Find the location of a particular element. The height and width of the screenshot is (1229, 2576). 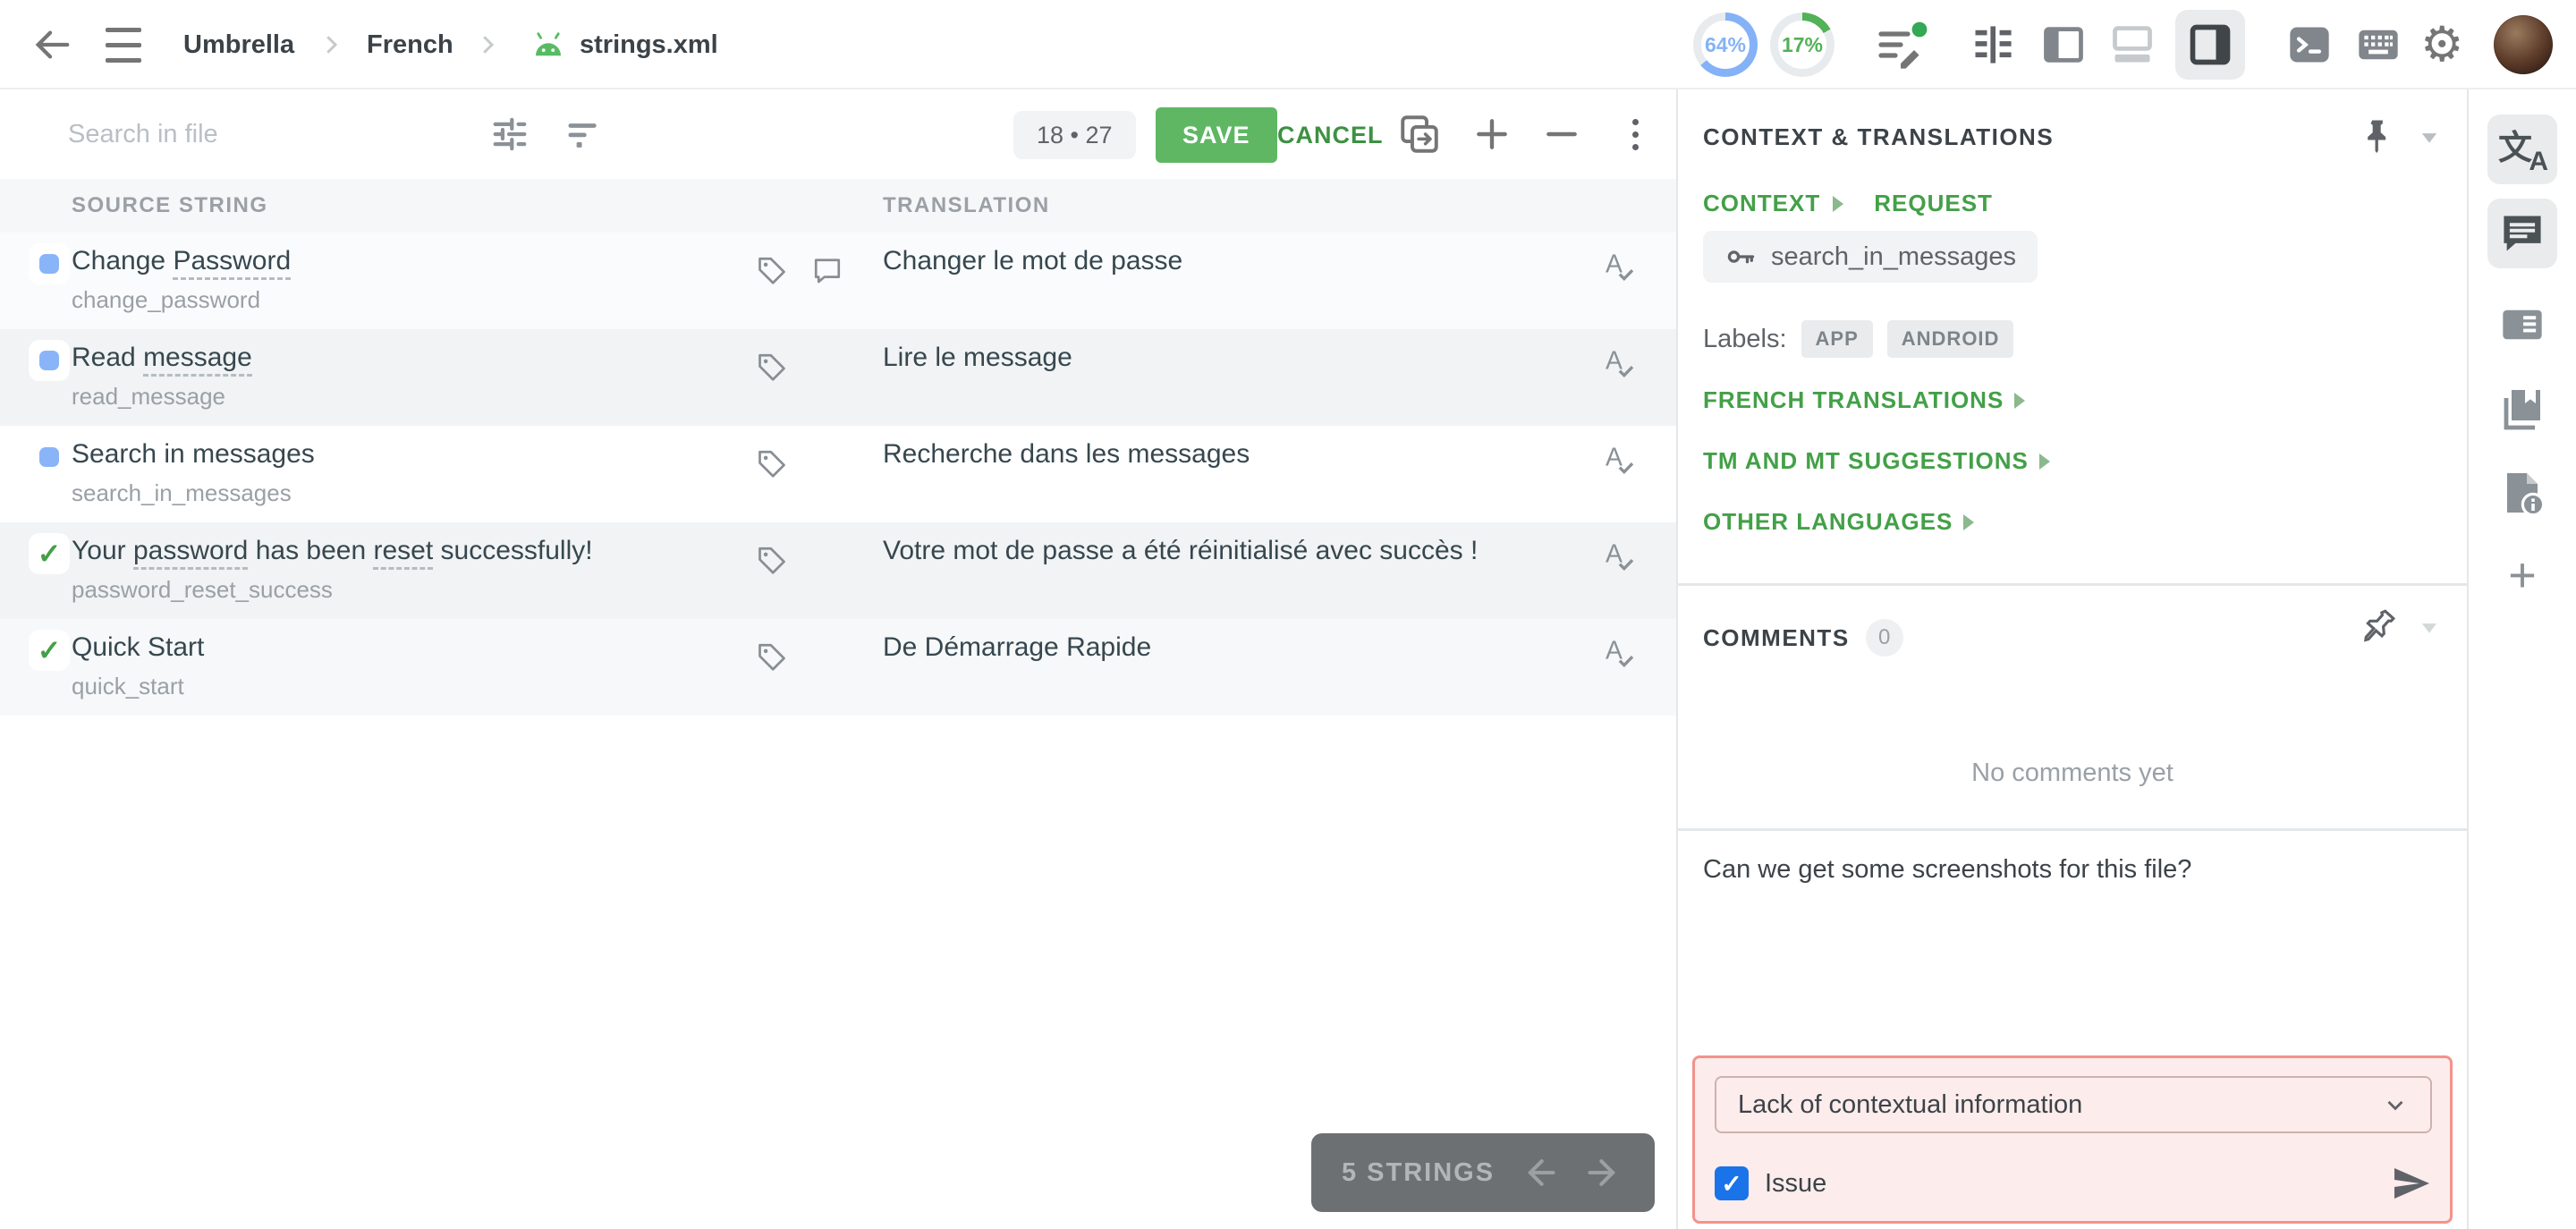

console-icon is located at coordinates (2309, 44).